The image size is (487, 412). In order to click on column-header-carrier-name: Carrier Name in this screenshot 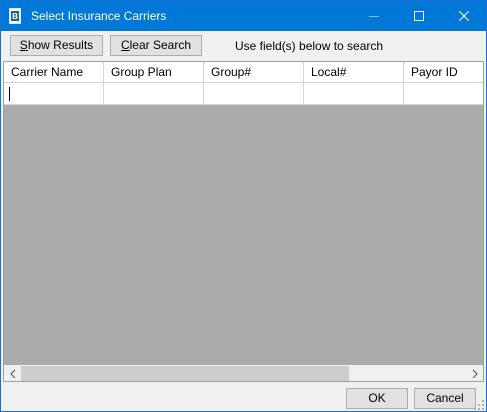, I will do `click(54, 72)`.